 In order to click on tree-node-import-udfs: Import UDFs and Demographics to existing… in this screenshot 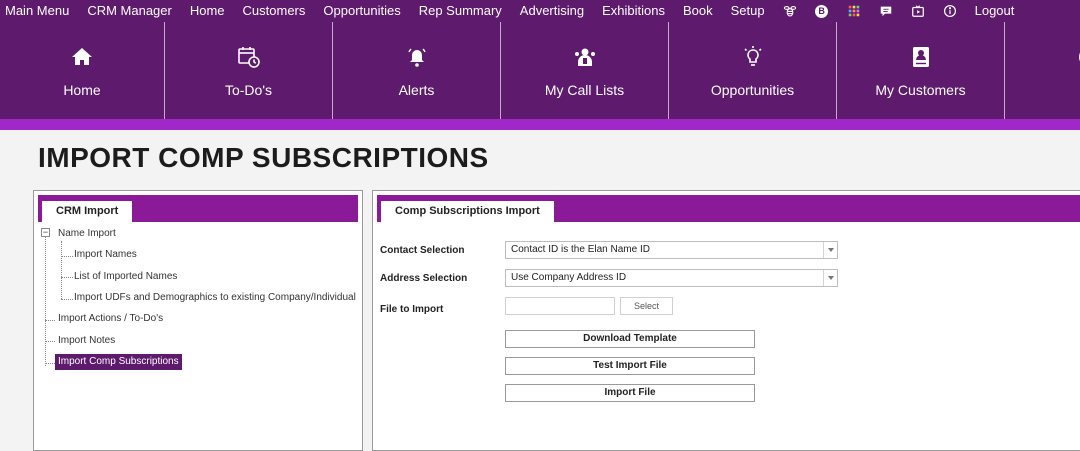, I will do `click(215, 298)`.